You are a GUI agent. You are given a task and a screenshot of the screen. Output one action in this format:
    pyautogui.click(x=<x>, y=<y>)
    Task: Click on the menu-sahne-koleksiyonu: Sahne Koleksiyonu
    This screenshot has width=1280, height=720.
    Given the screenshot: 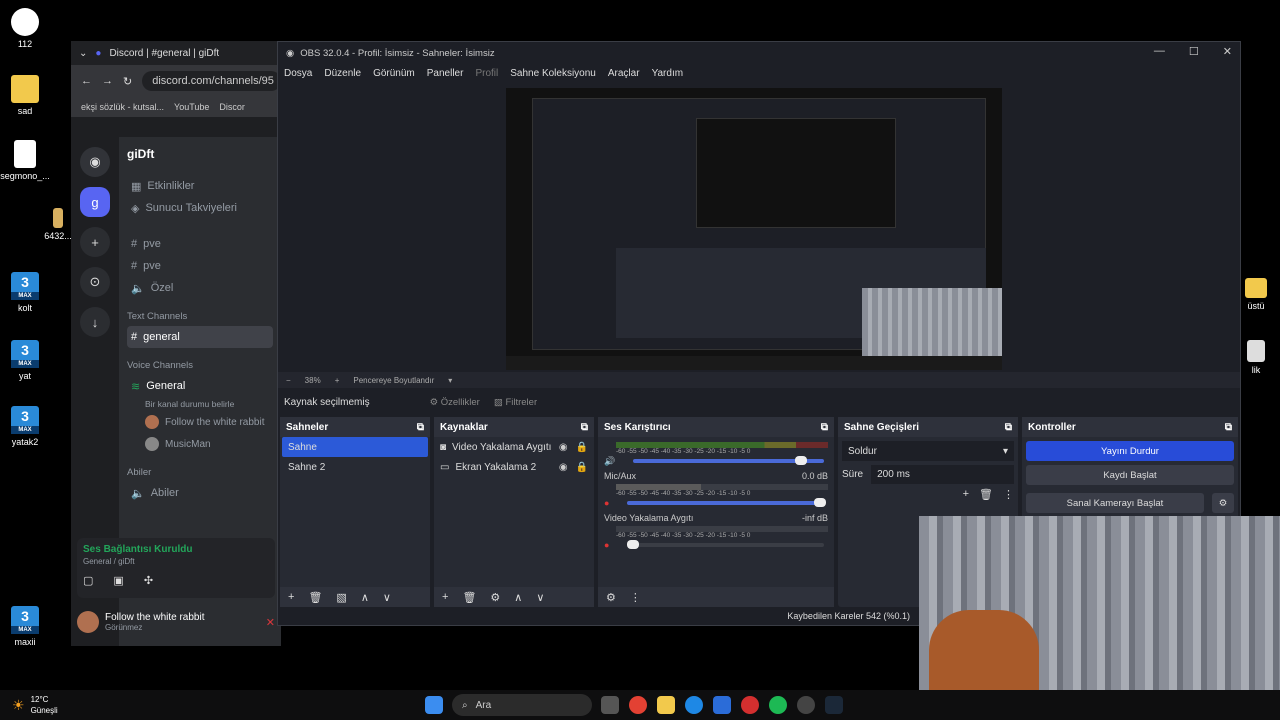 What is the action you would take?
    pyautogui.click(x=553, y=73)
    